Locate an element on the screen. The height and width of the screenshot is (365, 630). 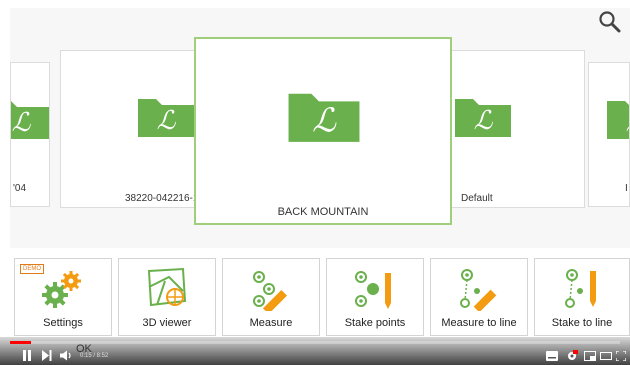
measure-to-line-icon is located at coordinates (478, 290).